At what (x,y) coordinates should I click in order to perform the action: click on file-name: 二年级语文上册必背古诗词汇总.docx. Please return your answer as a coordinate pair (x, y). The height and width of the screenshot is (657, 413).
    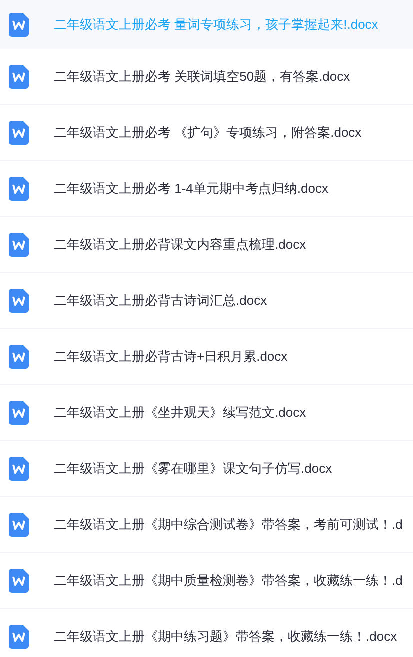
    Looking at the image, I should click on (161, 301).